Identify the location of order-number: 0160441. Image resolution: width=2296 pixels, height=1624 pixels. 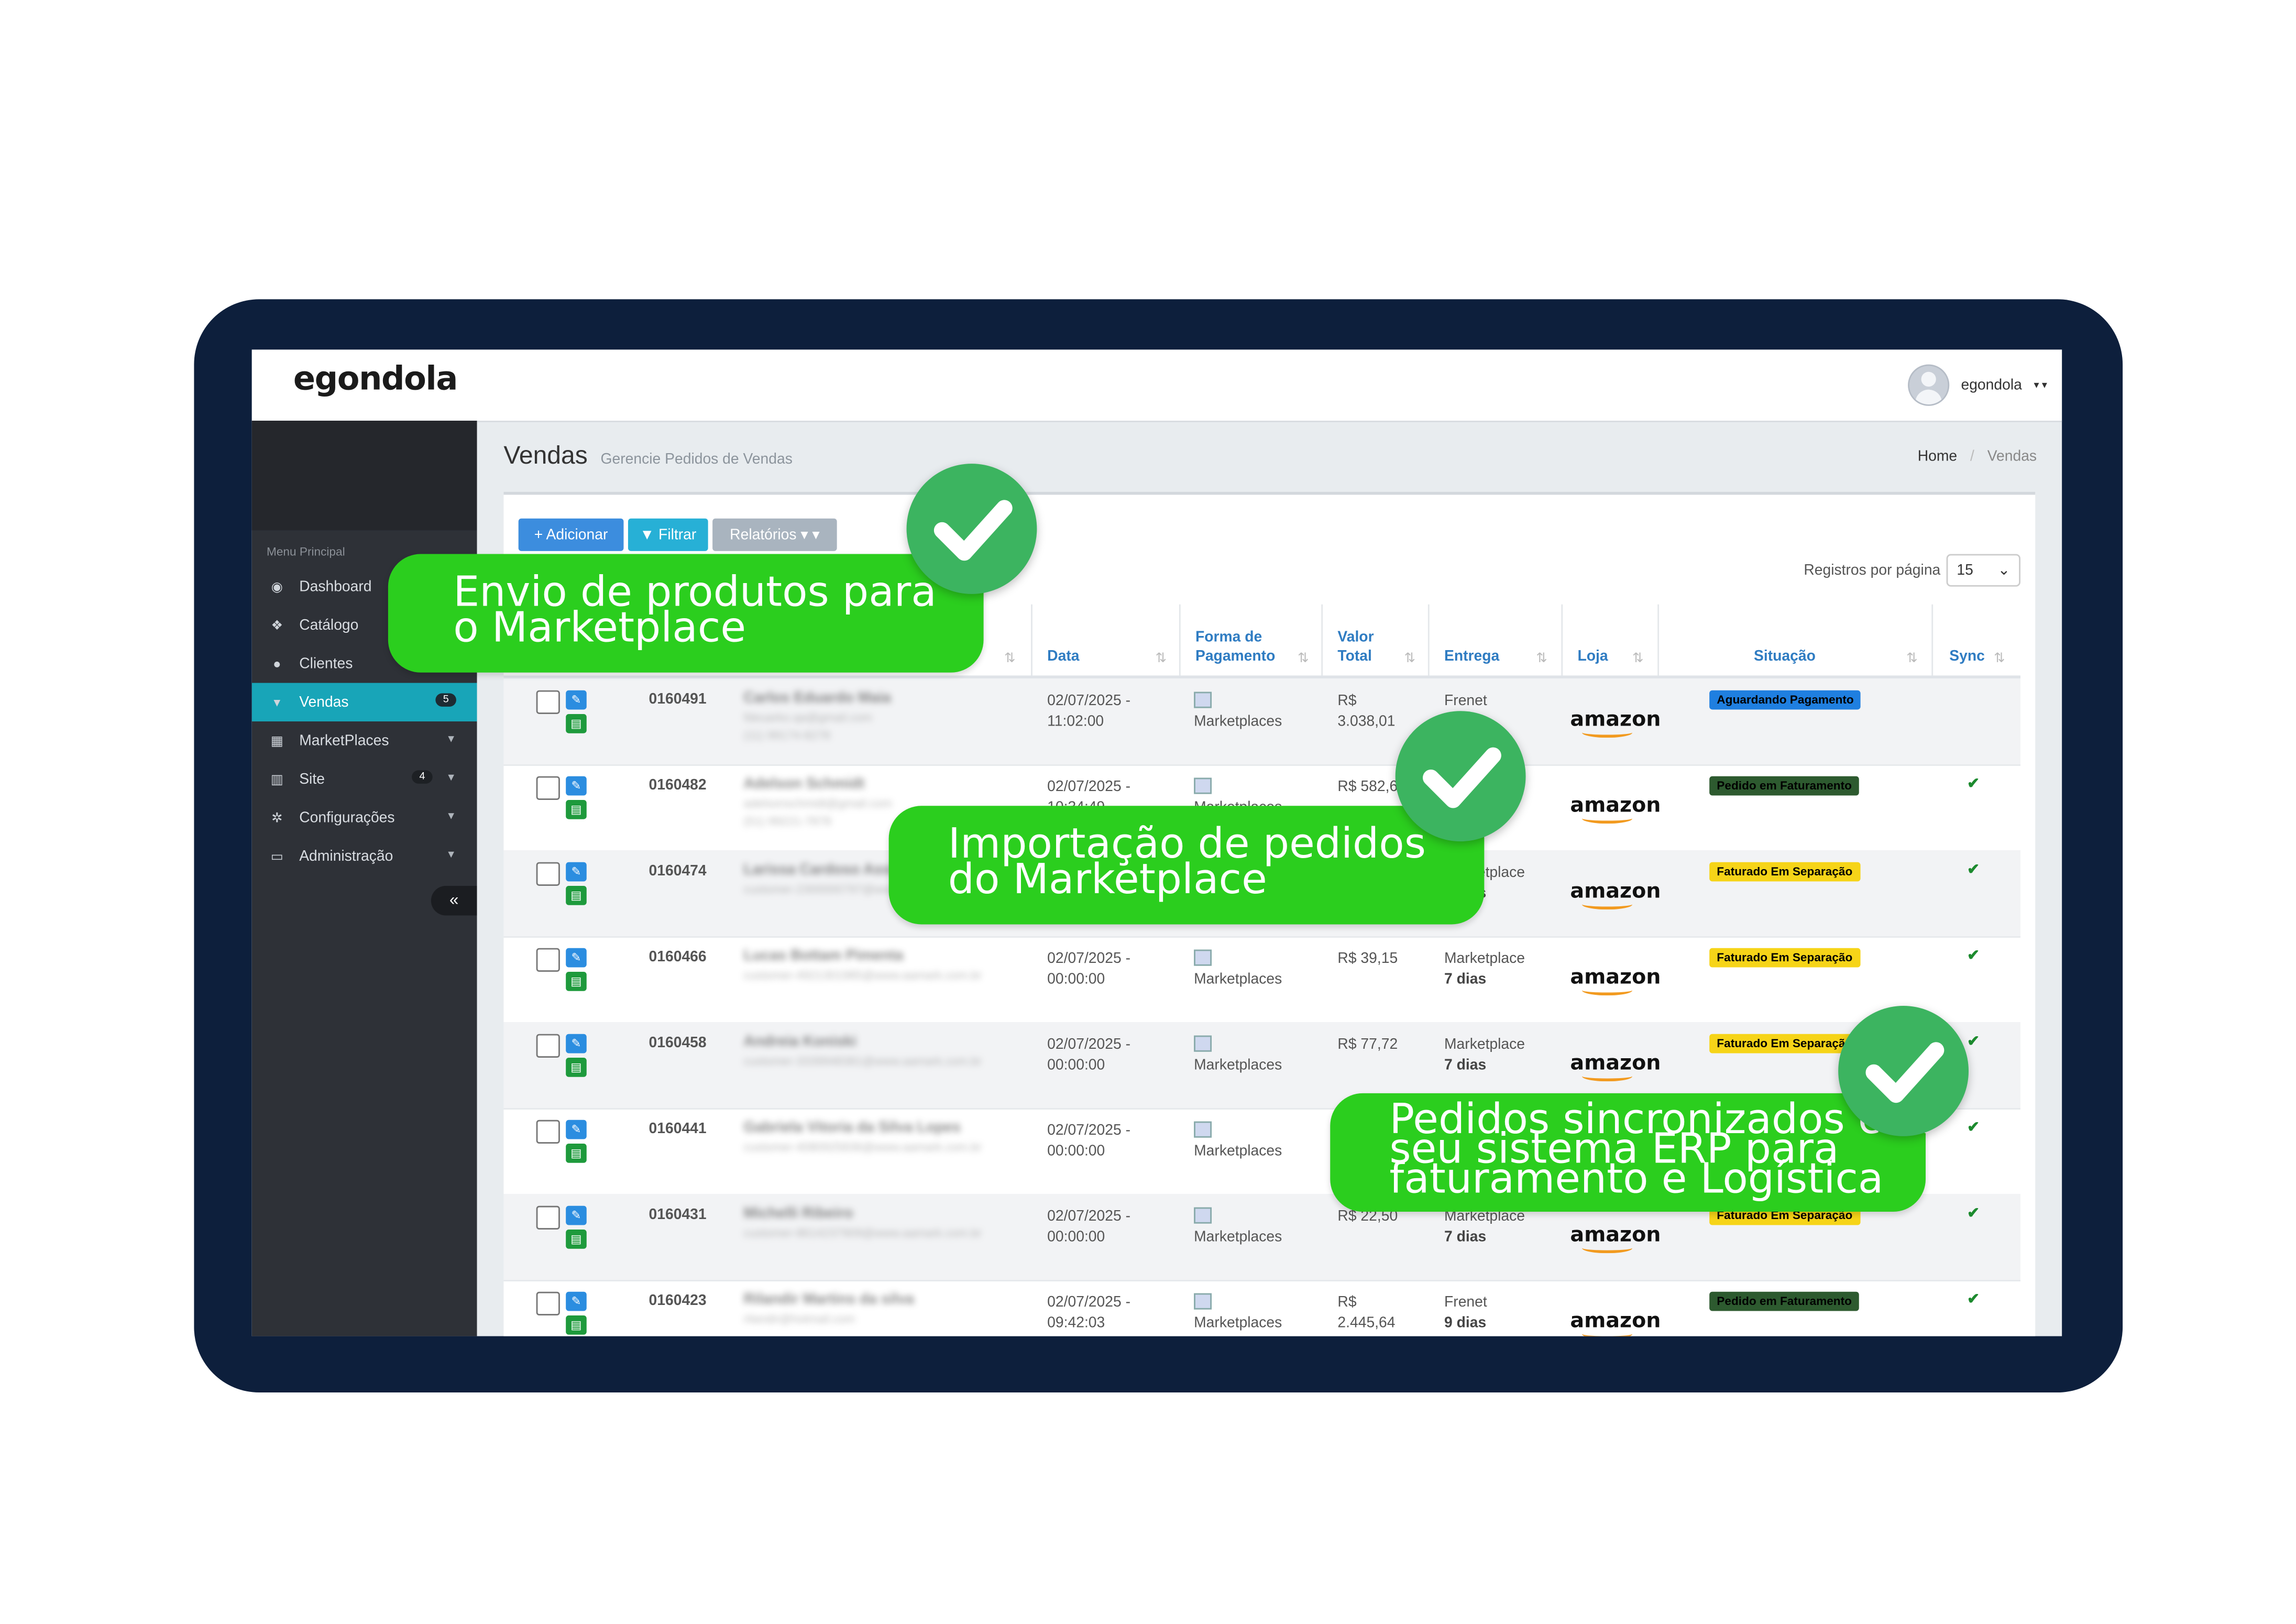
(678, 1130).